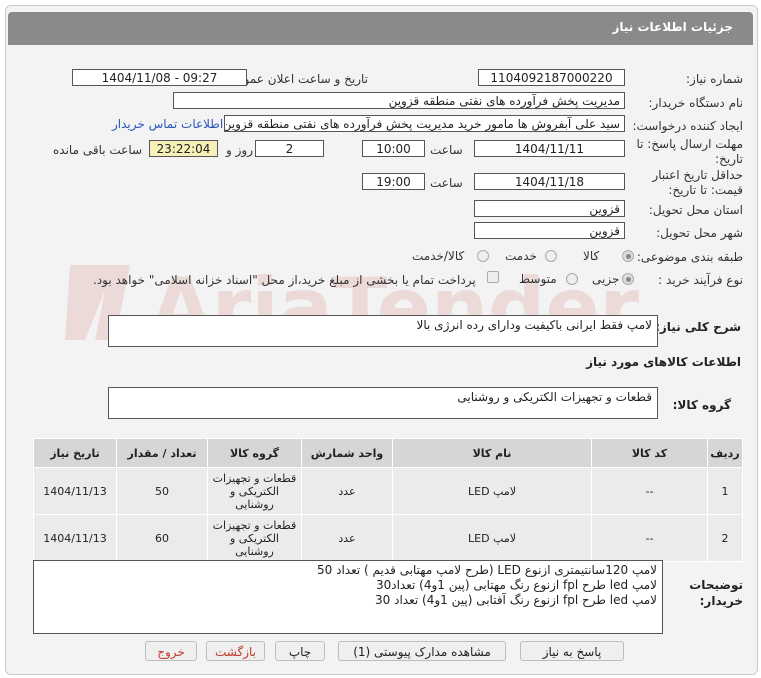  What do you see at coordinates (521, 256) in the screenshot?
I see `category-option-service: خدمت` at bounding box center [521, 256].